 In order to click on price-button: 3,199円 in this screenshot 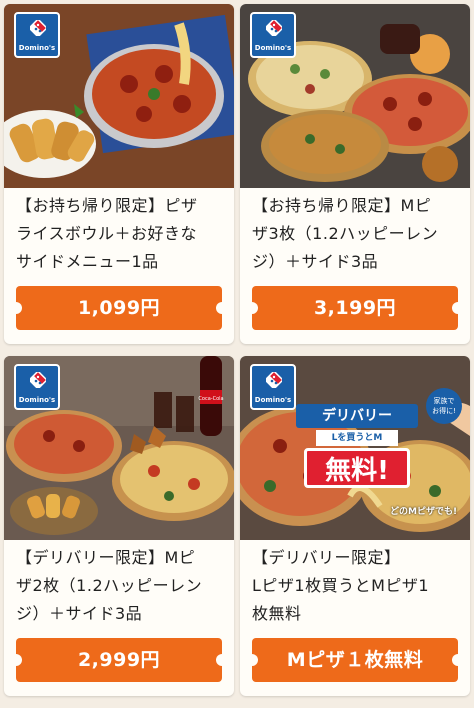, I will do `click(355, 308)`.